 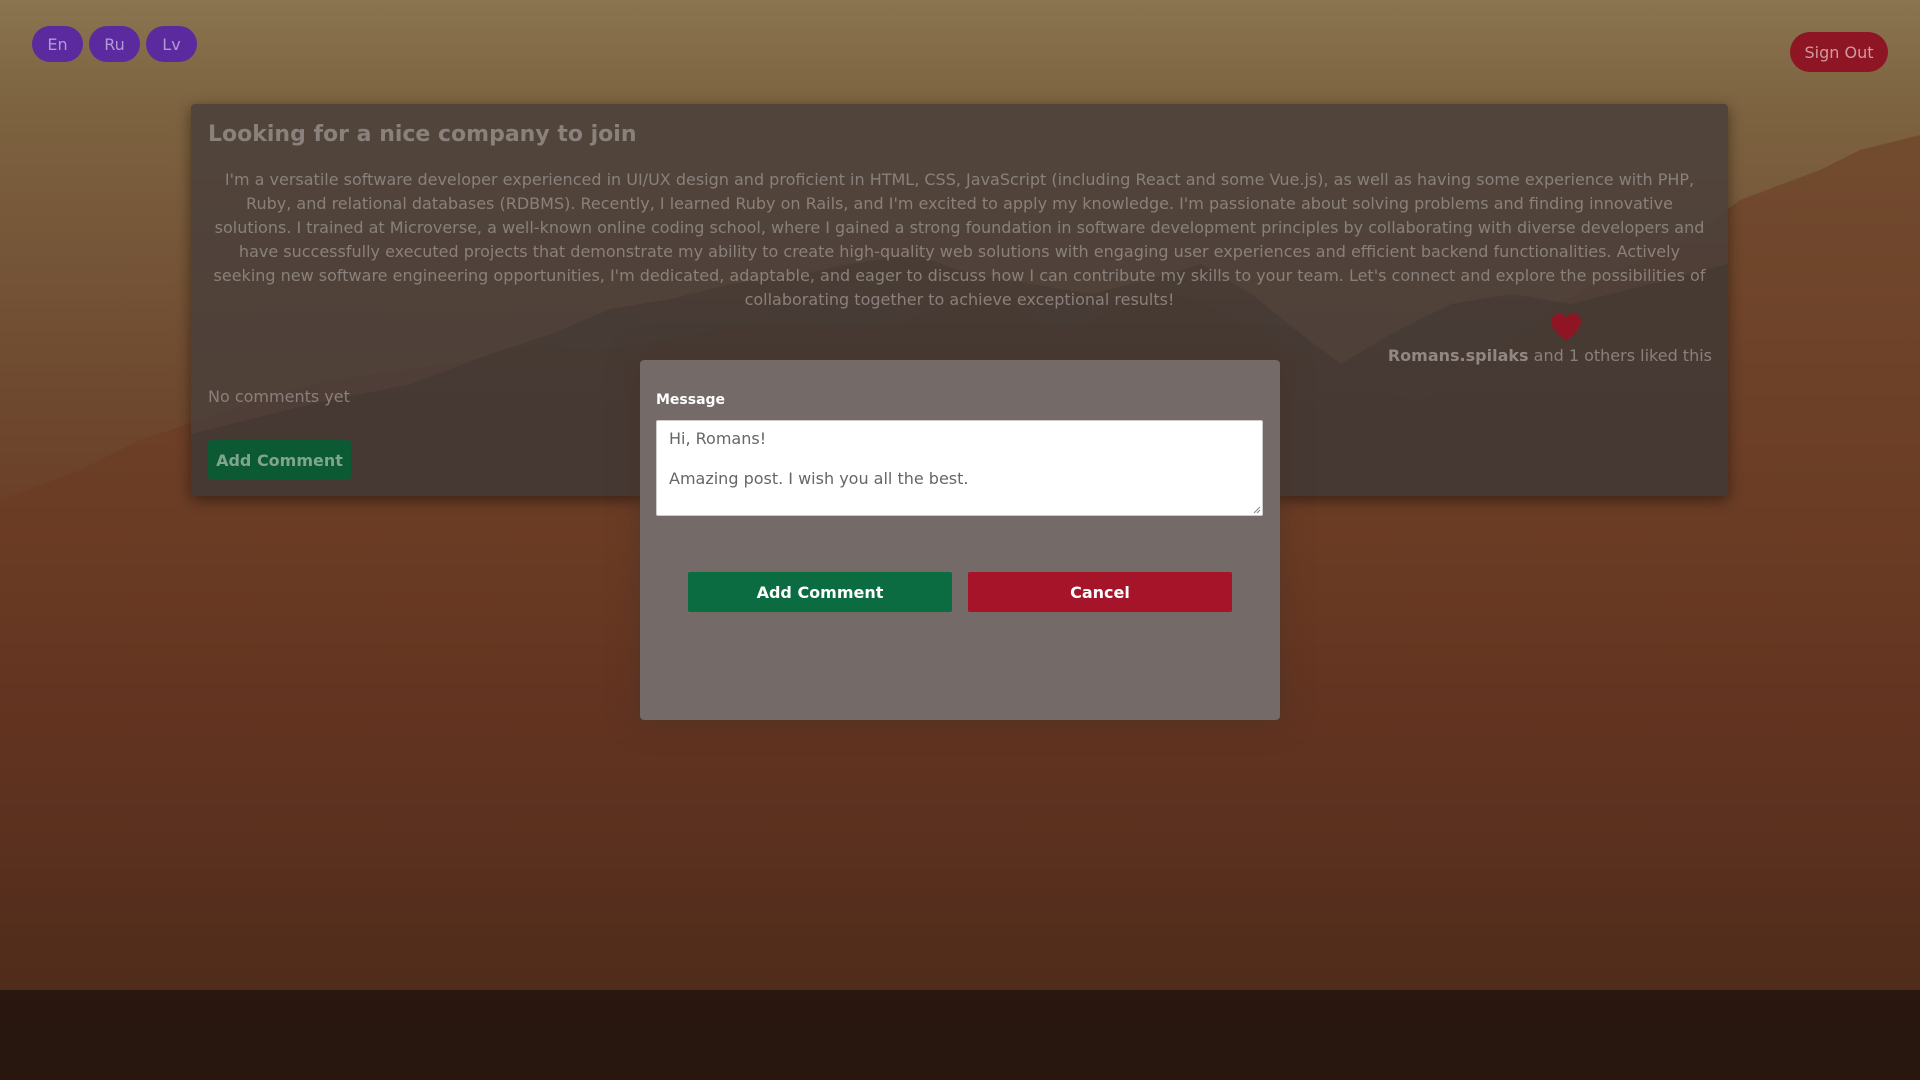 I want to click on add-comment-button: Add Comment, so click(x=279, y=460).